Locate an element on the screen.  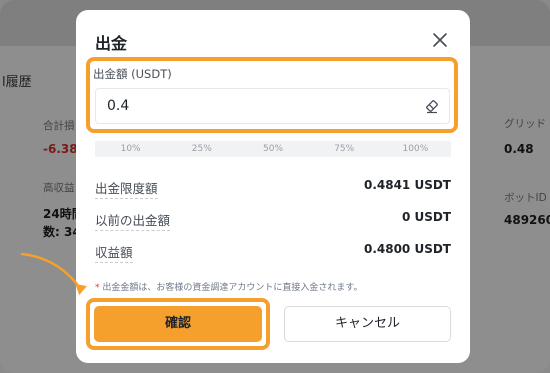
annotation-arrow-icon is located at coordinates (53, 274).